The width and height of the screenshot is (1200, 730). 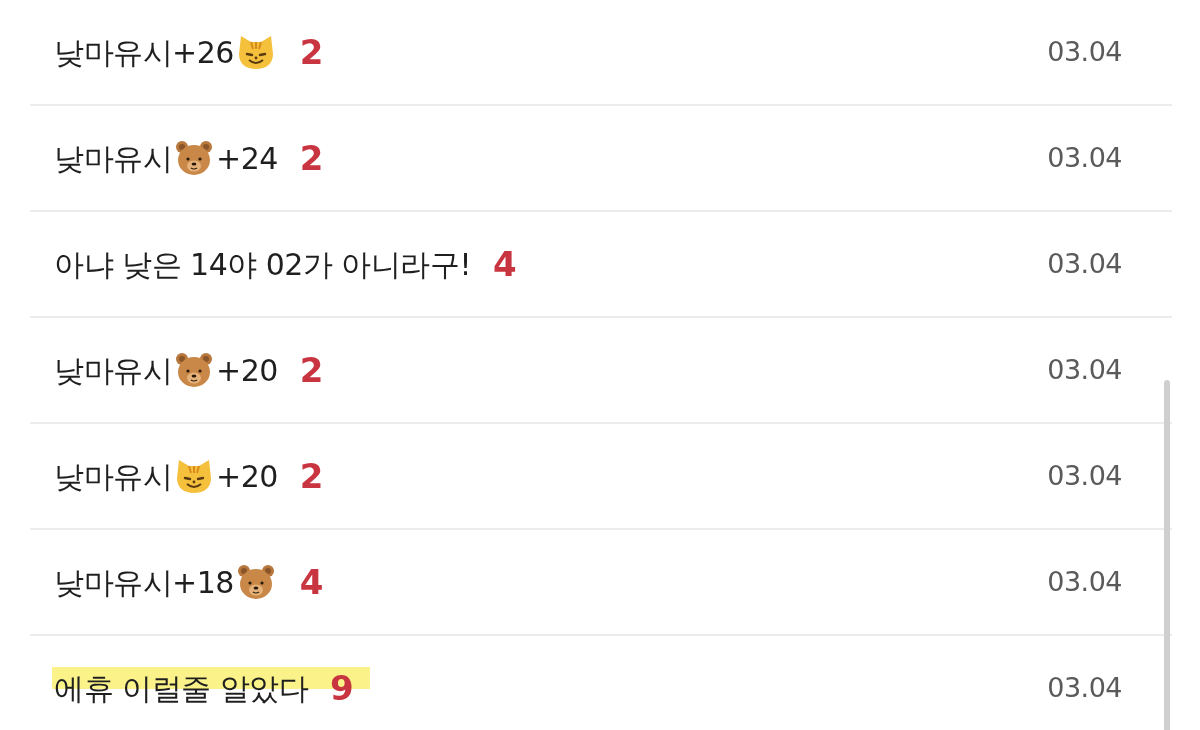 What do you see at coordinates (181, 688) in the screenshot?
I see `post-title: 에휴 이럴줄 알았다` at bounding box center [181, 688].